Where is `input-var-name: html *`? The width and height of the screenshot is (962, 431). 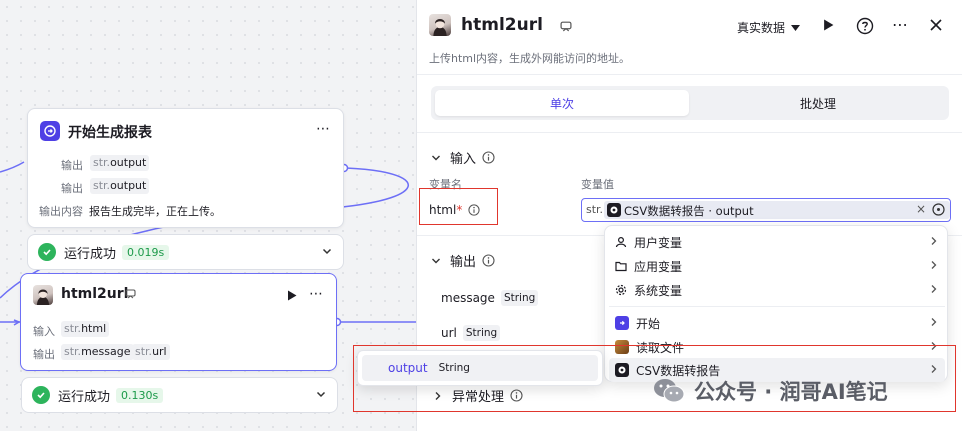 input-var-name: html * is located at coordinates (454, 210).